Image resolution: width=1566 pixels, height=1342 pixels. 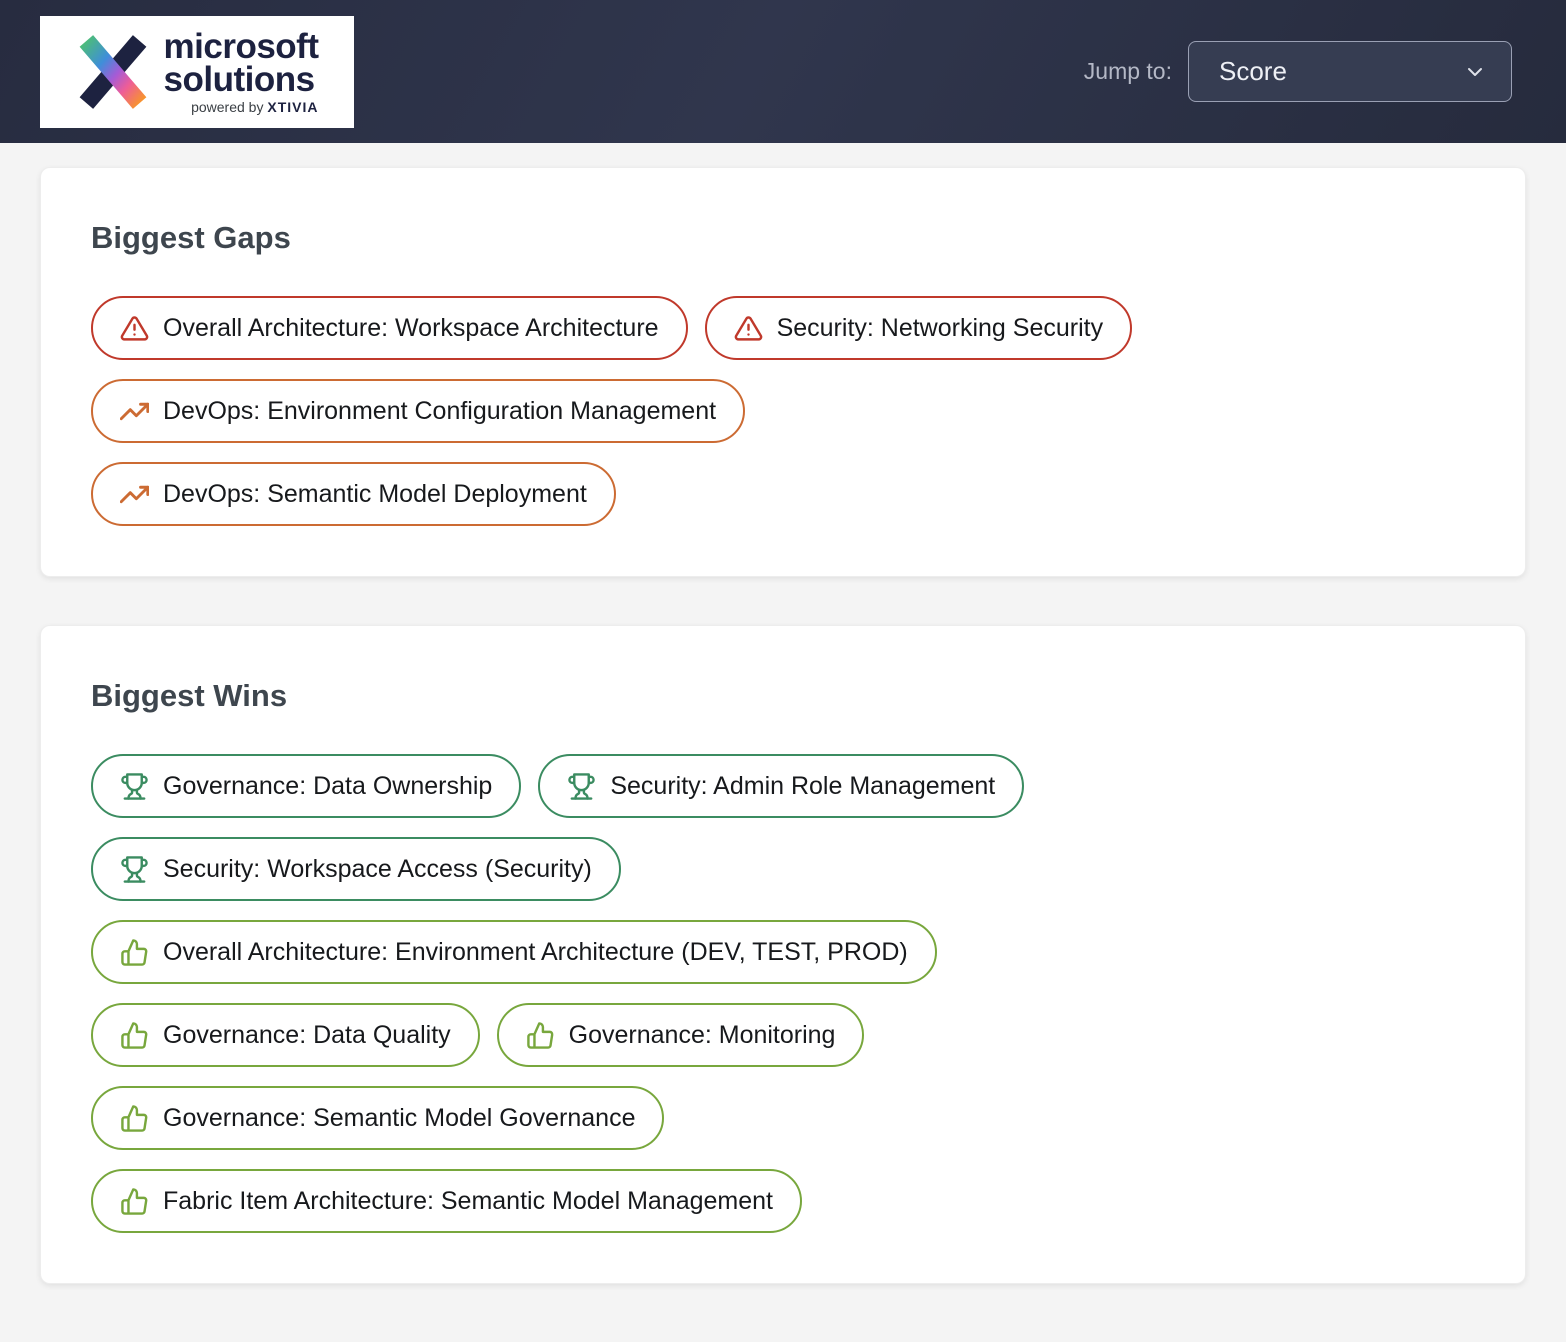 I want to click on win-badge-label: Governance: Data Quality, so click(x=307, y=1034).